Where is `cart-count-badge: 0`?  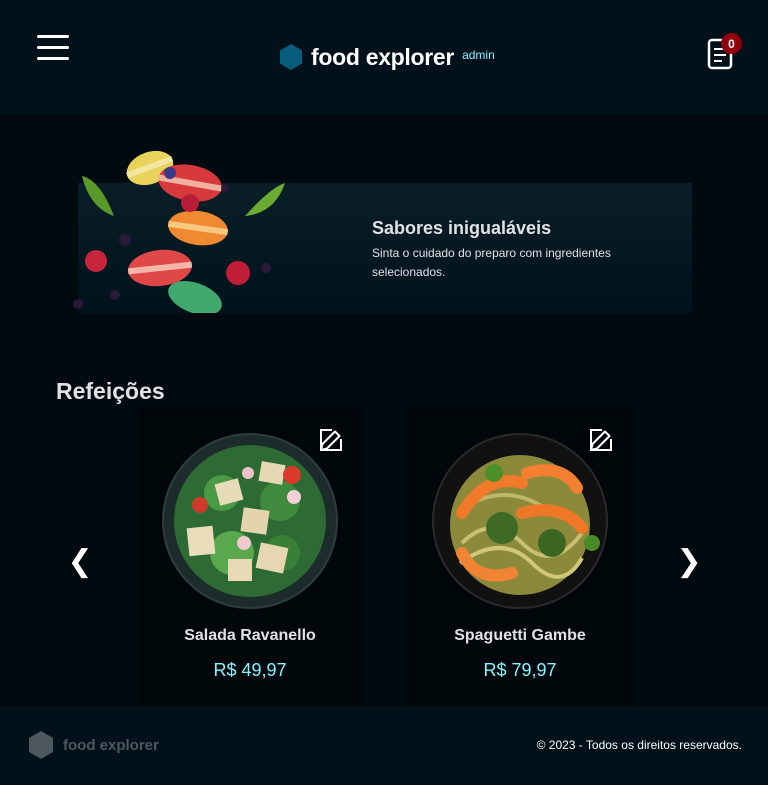
cart-count-badge: 0 is located at coordinates (731, 43).